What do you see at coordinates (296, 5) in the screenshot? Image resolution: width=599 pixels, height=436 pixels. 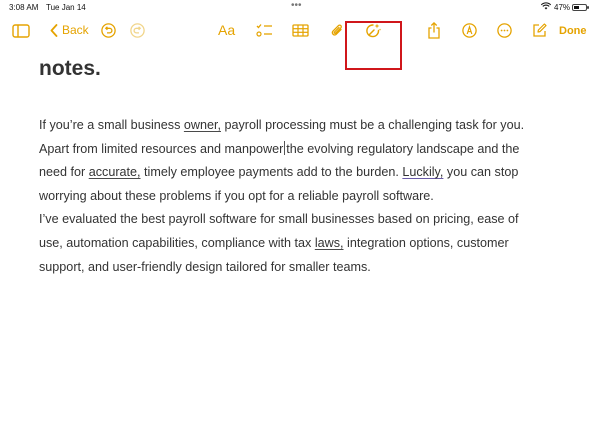 I see `multitask-dots: •••` at bounding box center [296, 5].